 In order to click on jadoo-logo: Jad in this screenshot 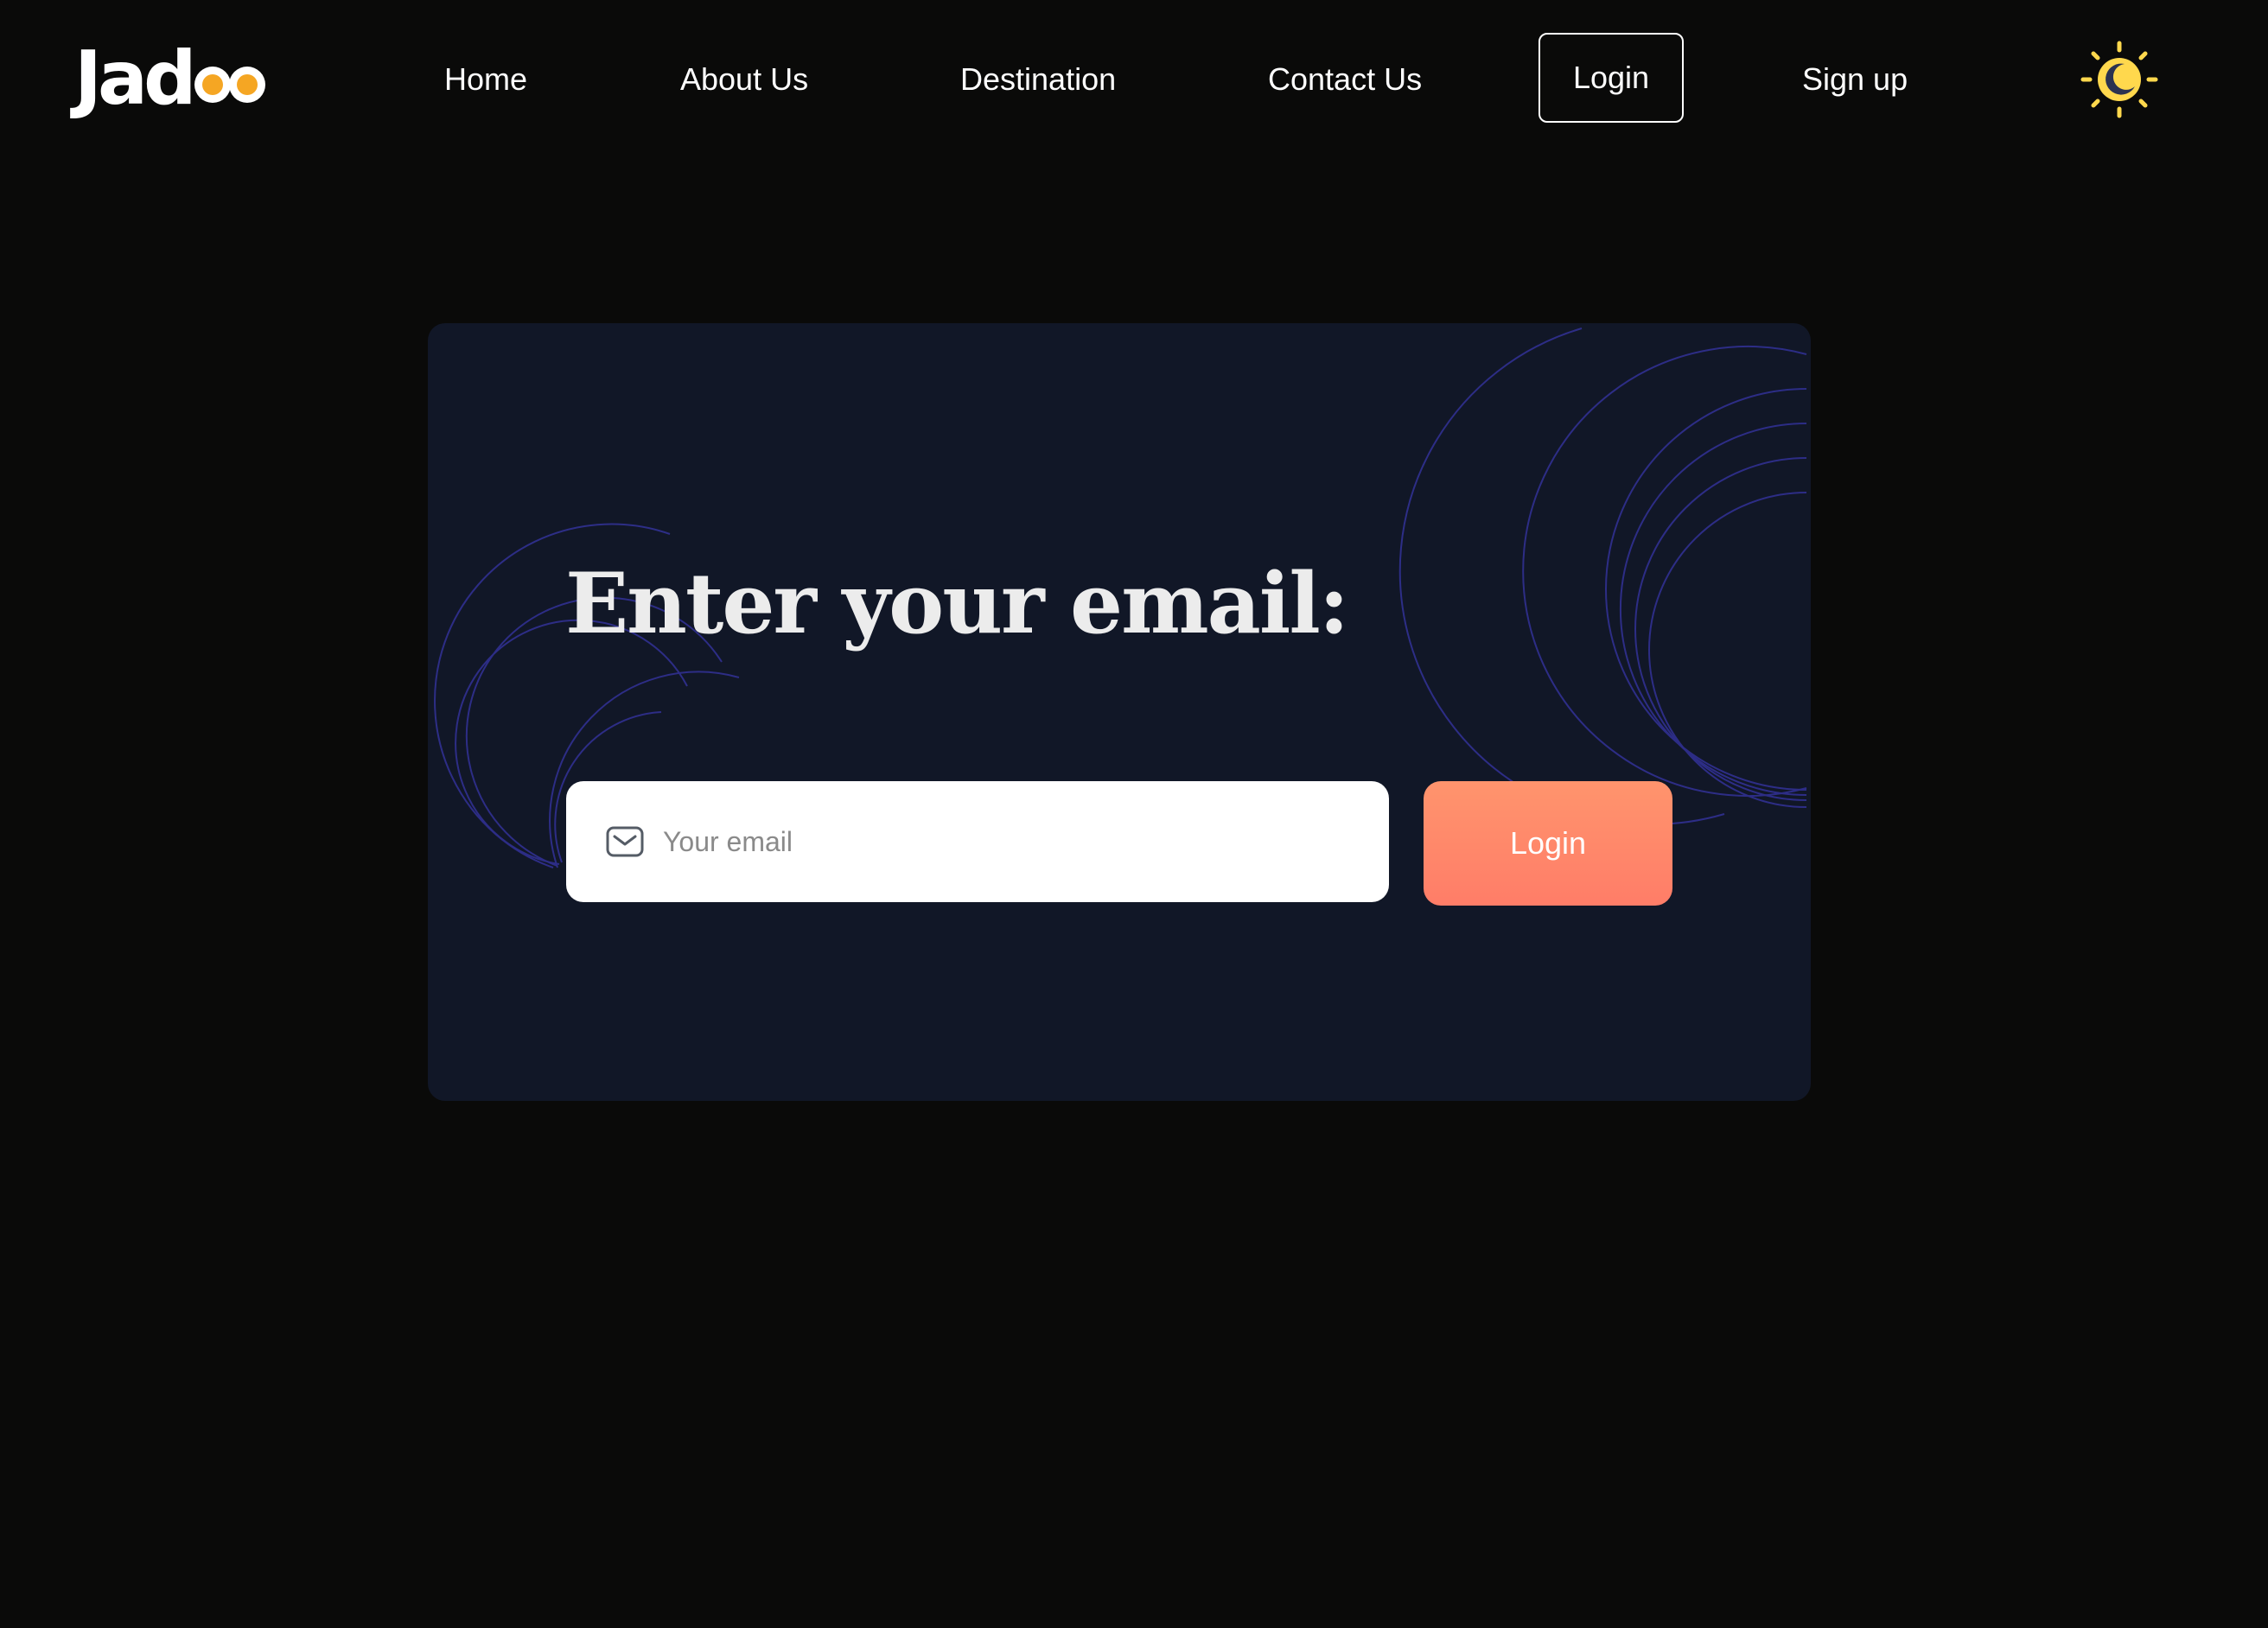, I will do `click(169, 78)`.